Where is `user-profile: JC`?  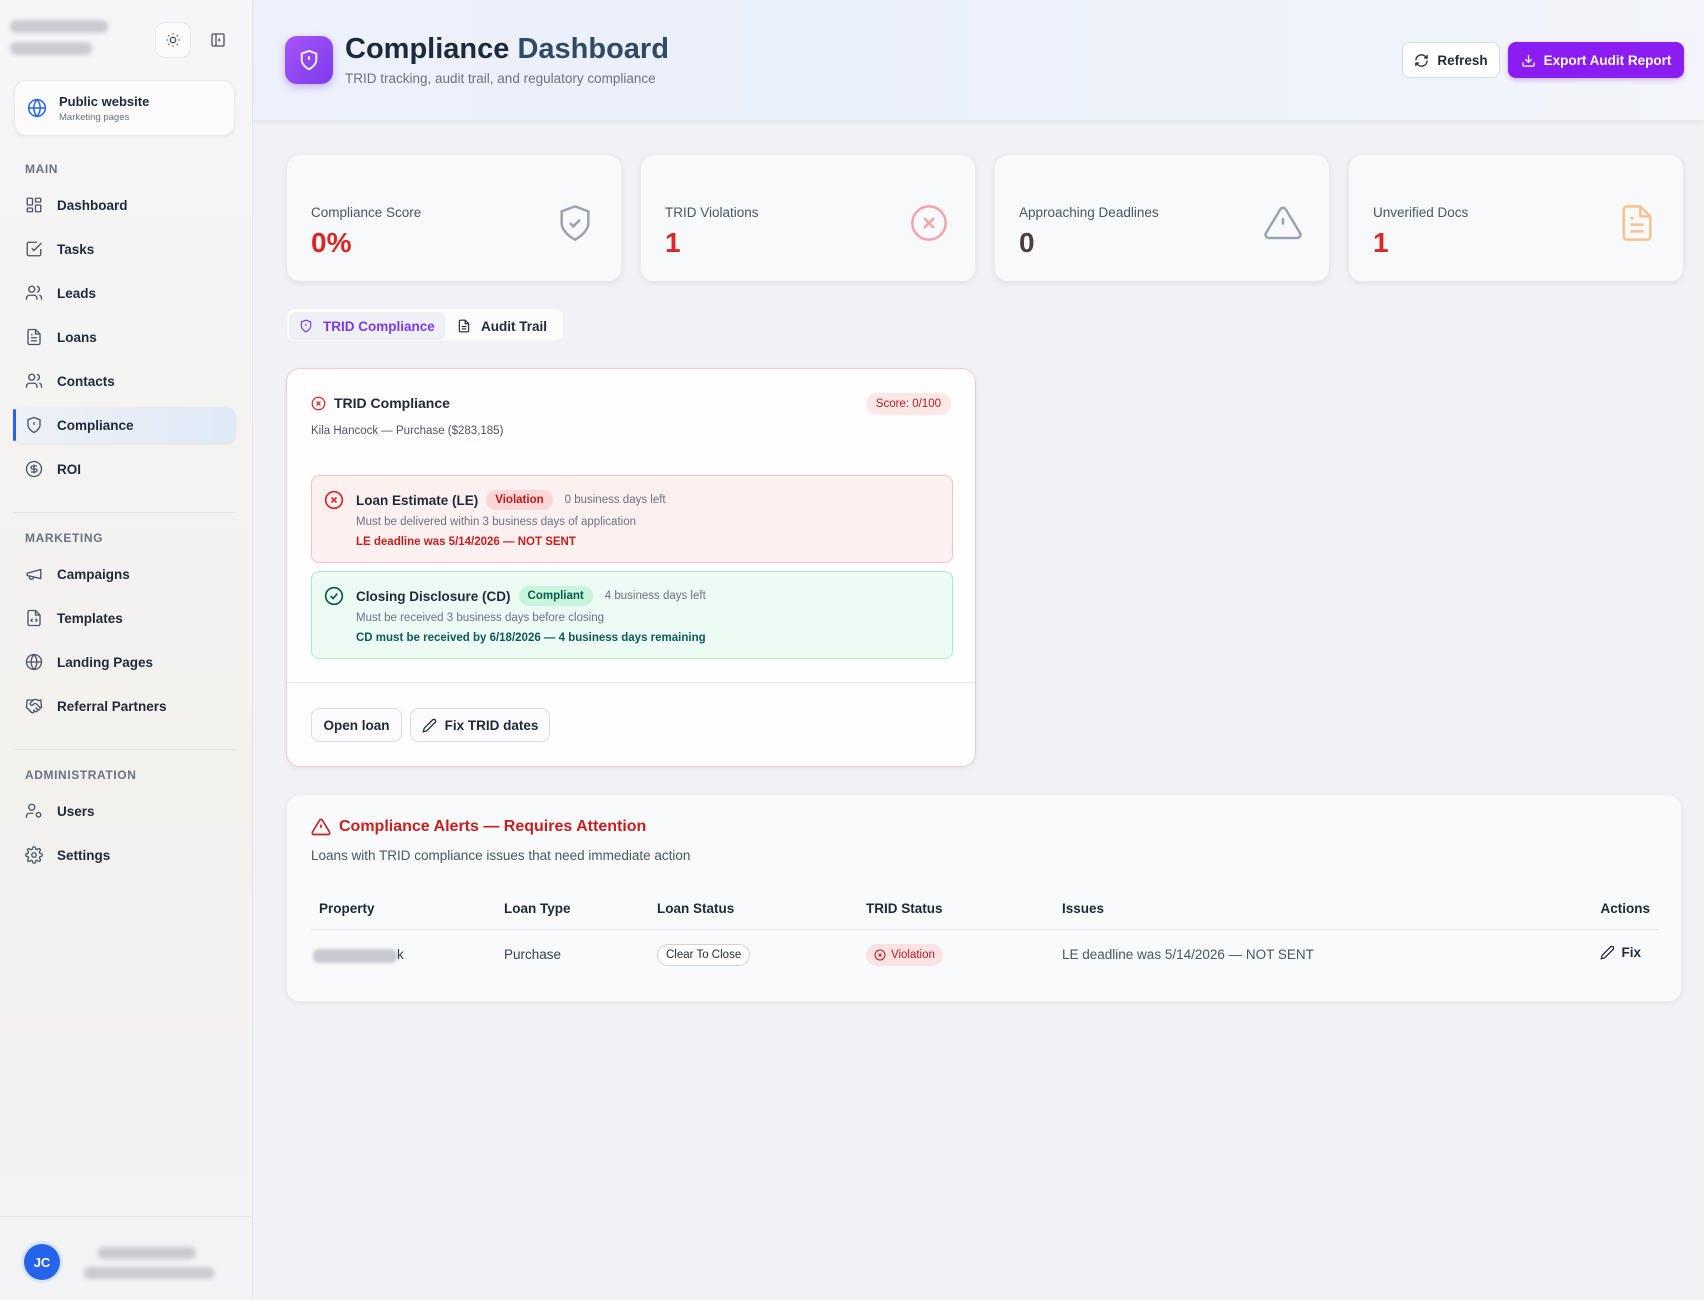 user-profile: JC is located at coordinates (126, 1258).